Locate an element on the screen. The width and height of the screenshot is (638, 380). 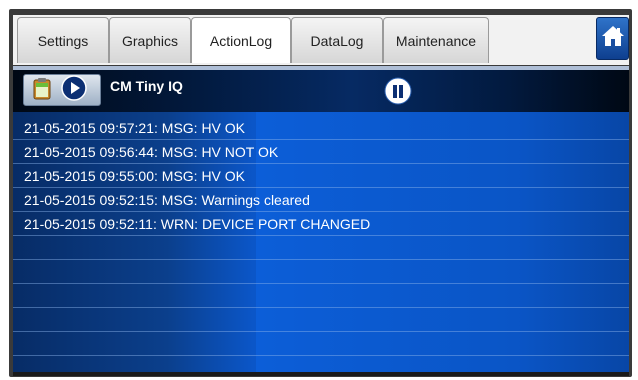
play-icon is located at coordinates (74, 90).